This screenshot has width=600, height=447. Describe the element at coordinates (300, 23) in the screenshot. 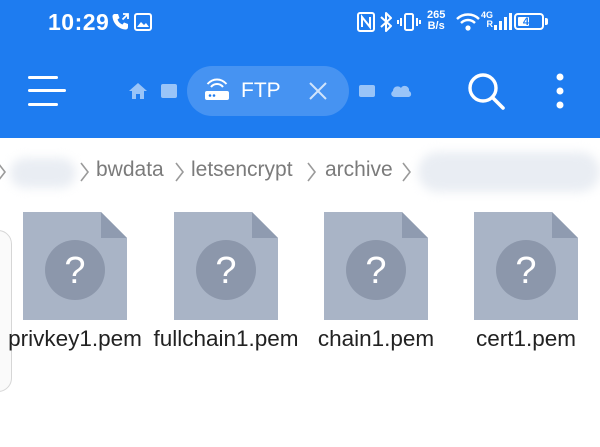

I see `status-bar: 10:29 265 B/s 4G R 41` at that location.